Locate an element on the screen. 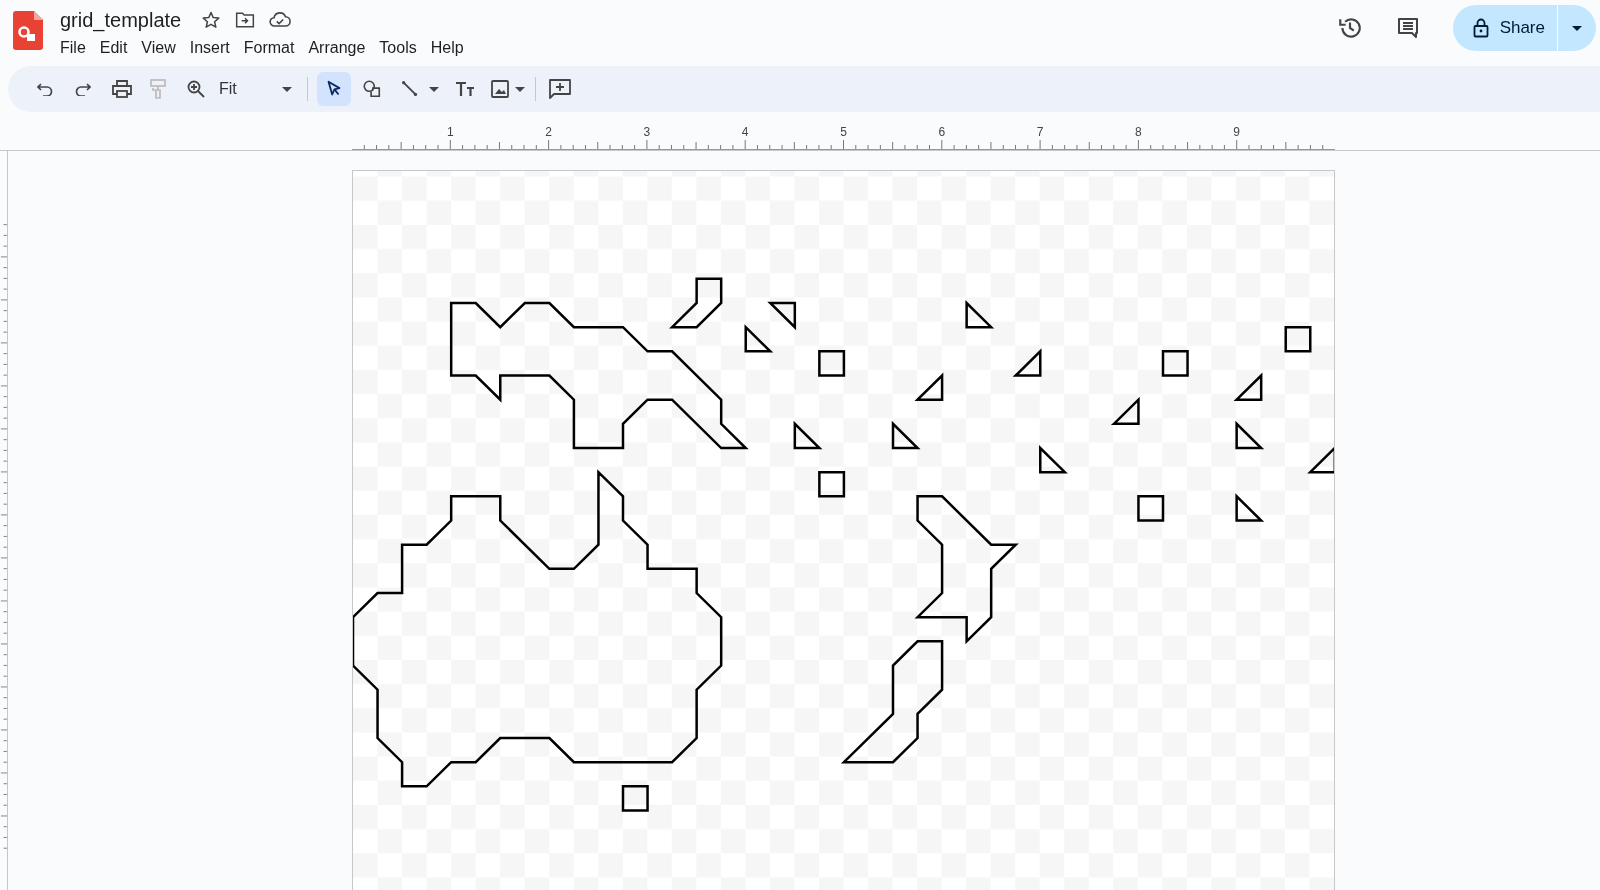 The image size is (1600, 890). ruler-number: 6 is located at coordinates (942, 132).